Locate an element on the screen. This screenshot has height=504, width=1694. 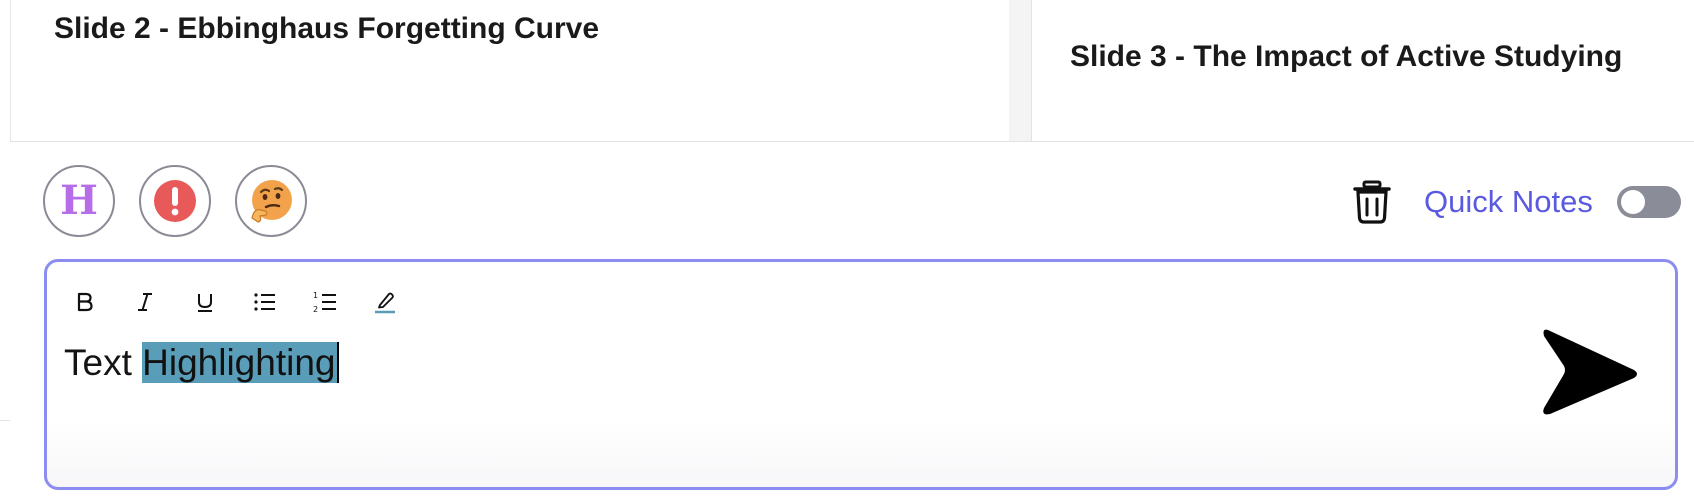
send-arrow-icon is located at coordinates (1590, 372).